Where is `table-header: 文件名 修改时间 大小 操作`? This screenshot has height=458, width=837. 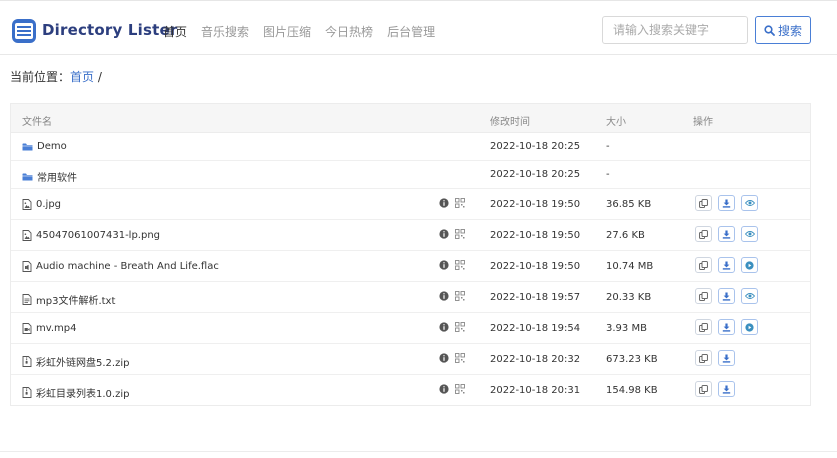 table-header: 文件名 修改时间 大小 操作 is located at coordinates (410, 118).